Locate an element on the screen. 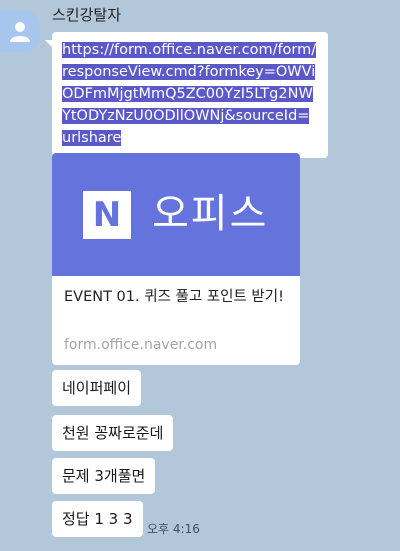 This screenshot has height=551, width=400. message-bubble: 천원 꽁짜로준데 is located at coordinates (113, 433).